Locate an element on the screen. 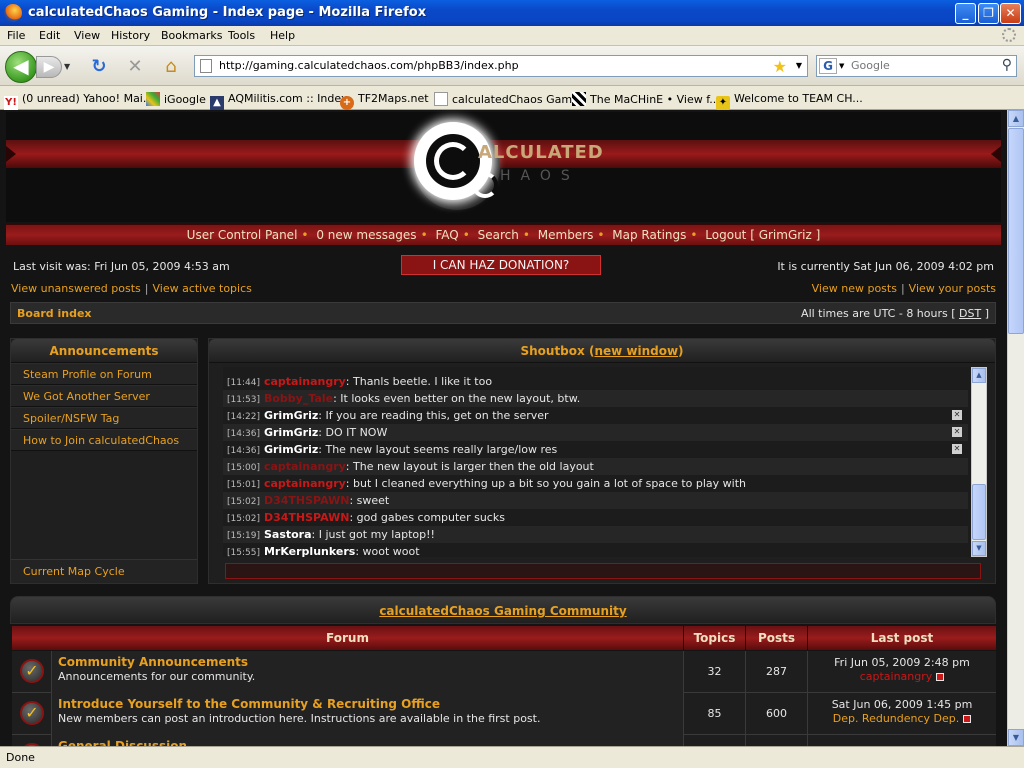 The width and height of the screenshot is (1024, 768). shout-message: : I just got my laptop!! is located at coordinates (373, 534).